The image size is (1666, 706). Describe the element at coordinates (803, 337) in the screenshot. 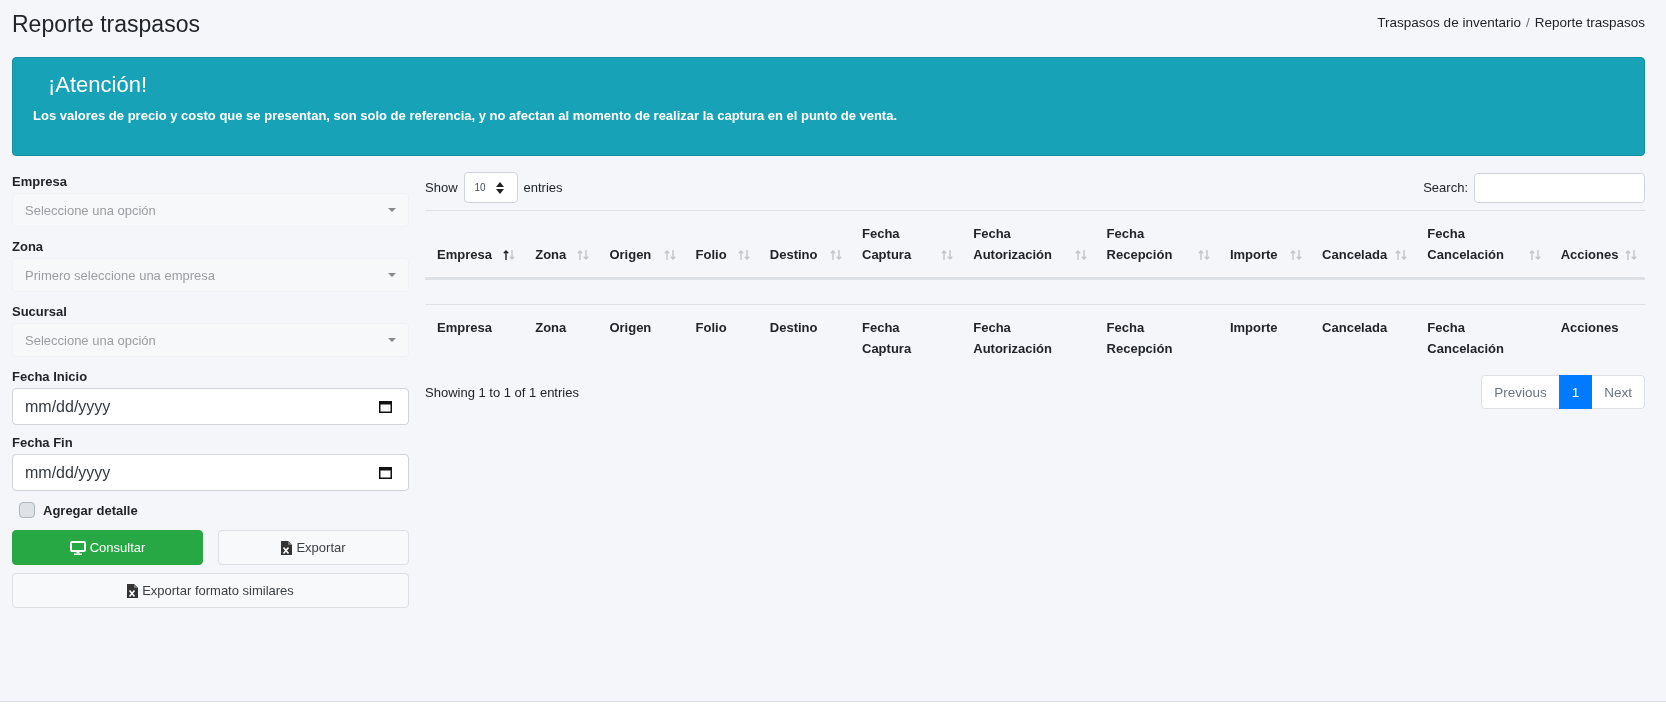

I see `footer-header: Destino` at that location.